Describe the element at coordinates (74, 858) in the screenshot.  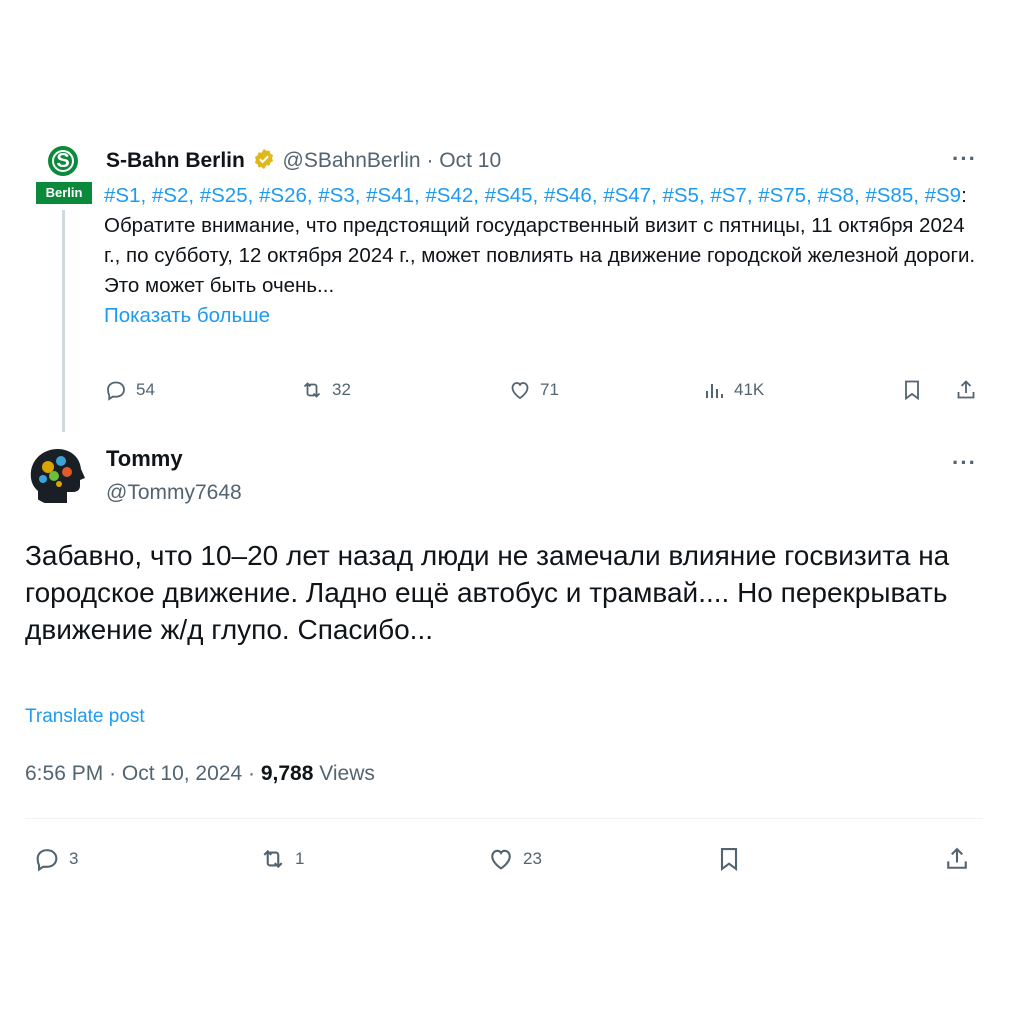
I see `reply-reply-count: 3` at that location.